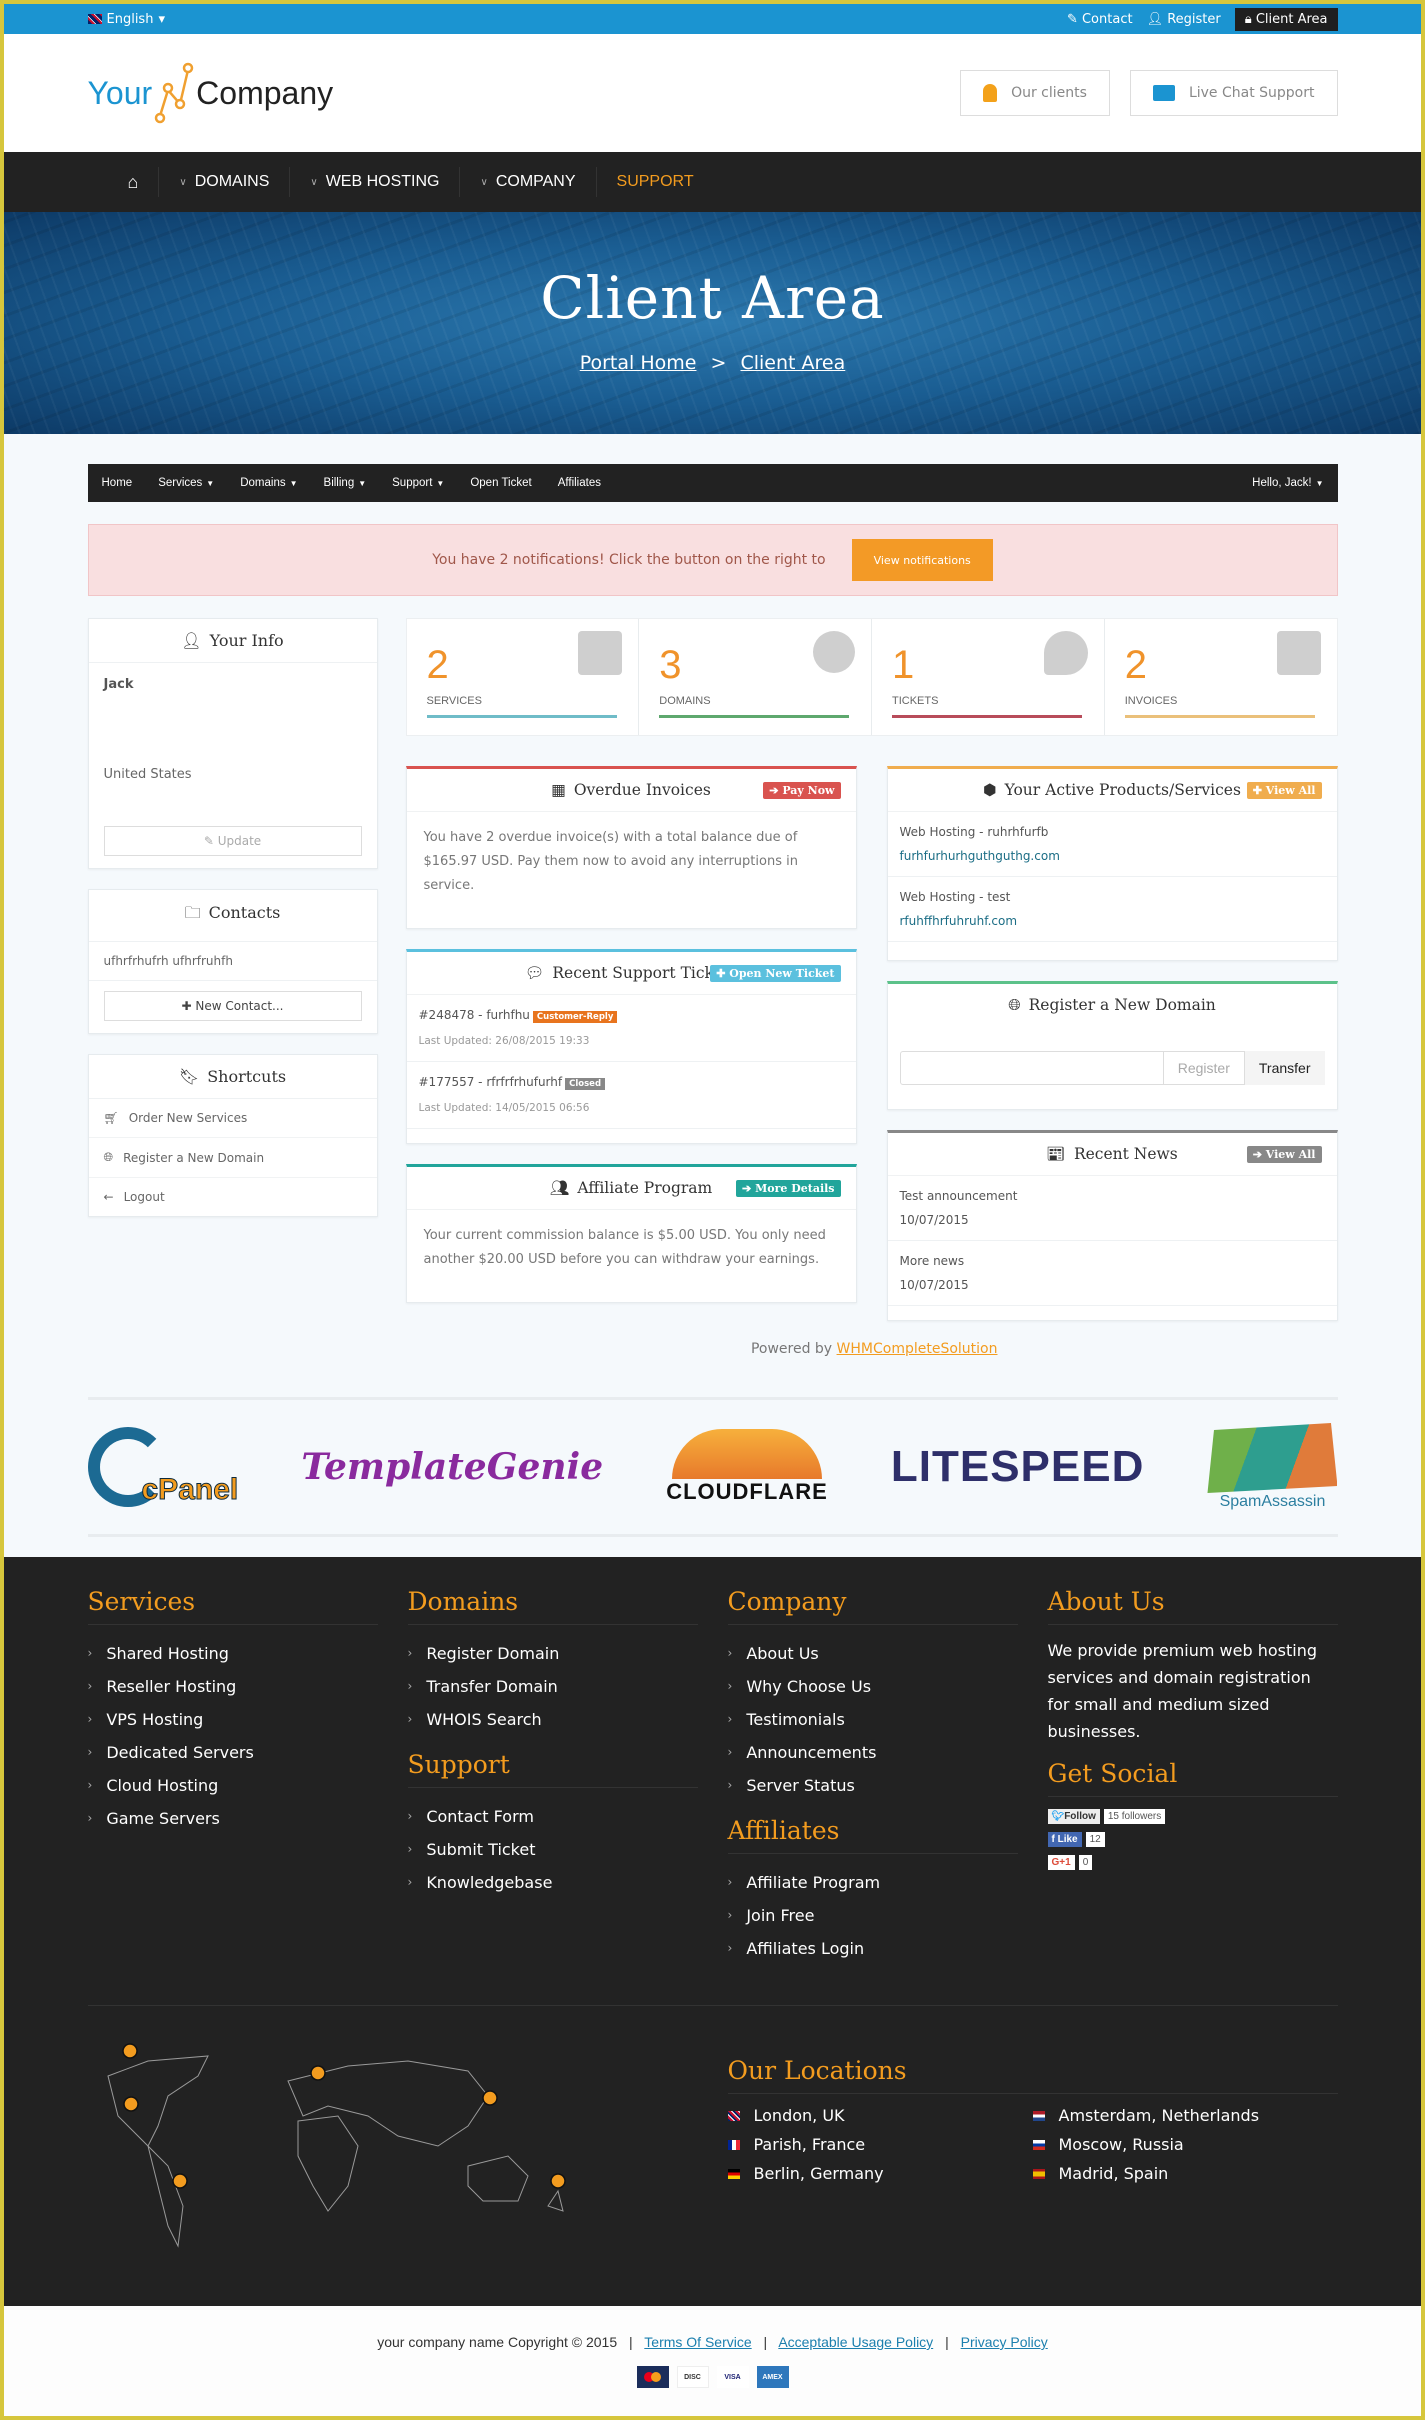 The image size is (1425, 2420). I want to click on language-selector: English ▾, so click(126, 19).